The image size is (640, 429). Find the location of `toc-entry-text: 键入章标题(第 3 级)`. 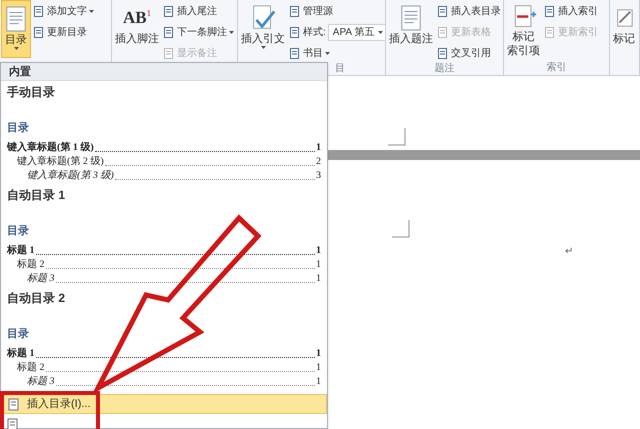

toc-entry-text: 键入章标题(第 3 级) is located at coordinates (70, 176).